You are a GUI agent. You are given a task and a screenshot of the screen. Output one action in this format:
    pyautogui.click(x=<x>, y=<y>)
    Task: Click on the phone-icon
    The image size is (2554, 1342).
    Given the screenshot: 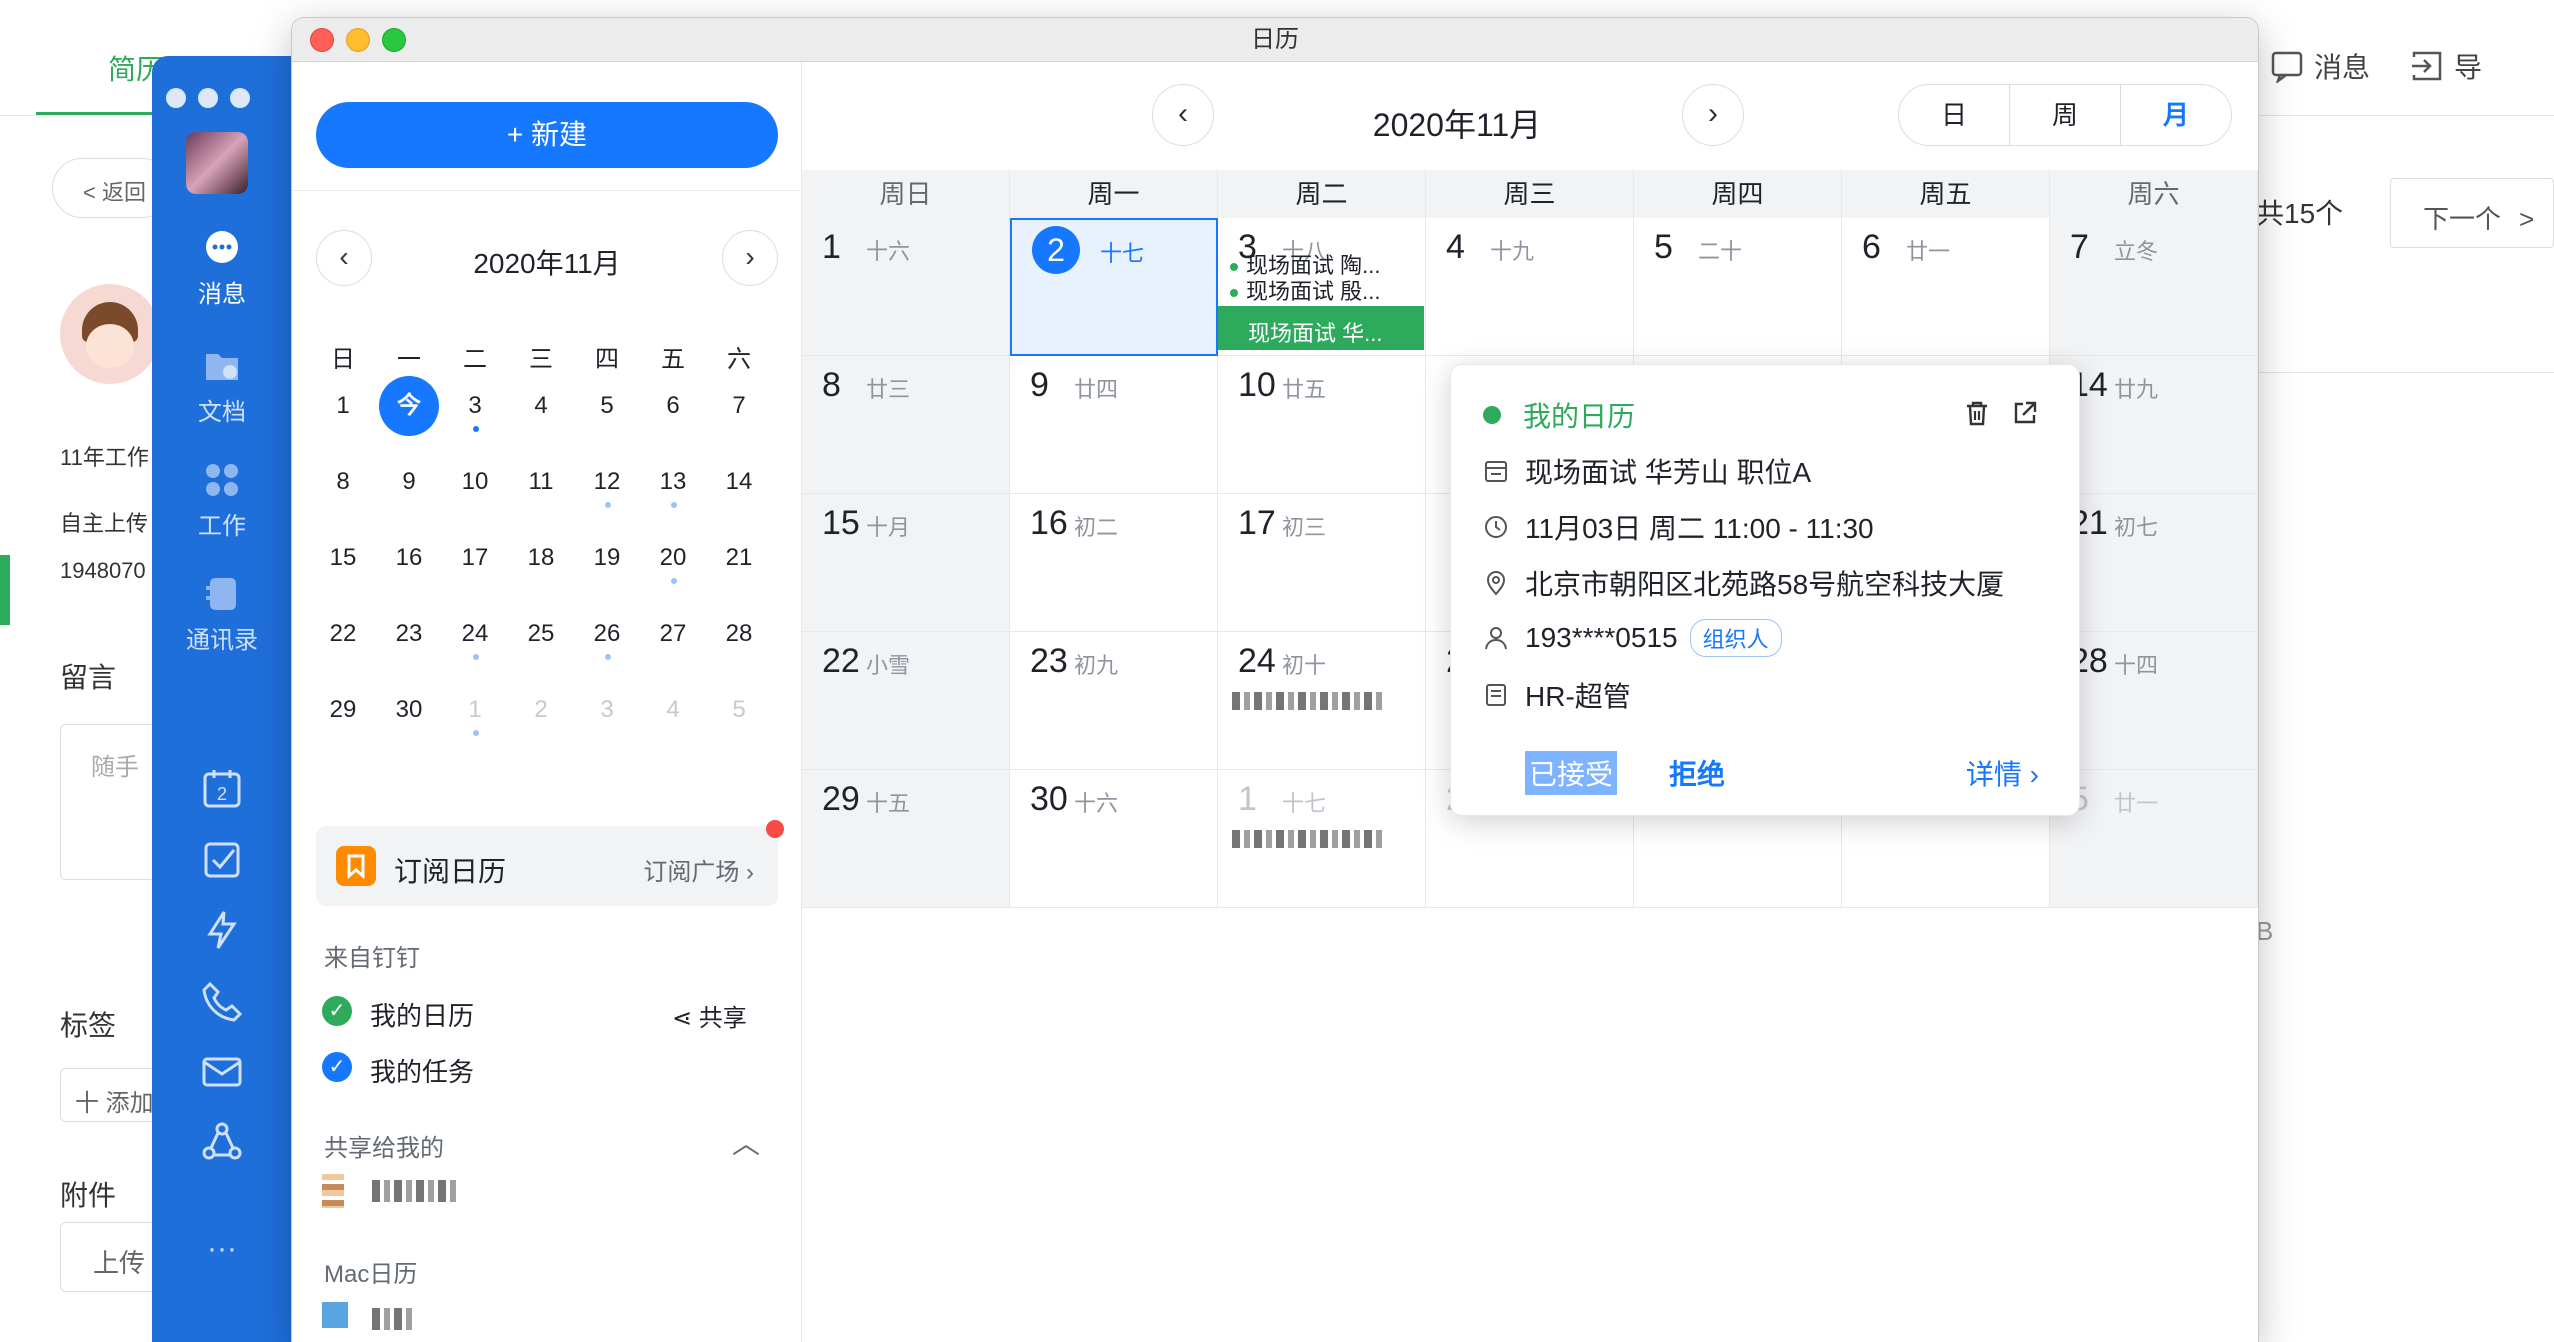 What is the action you would take?
    pyautogui.click(x=222, y=1000)
    